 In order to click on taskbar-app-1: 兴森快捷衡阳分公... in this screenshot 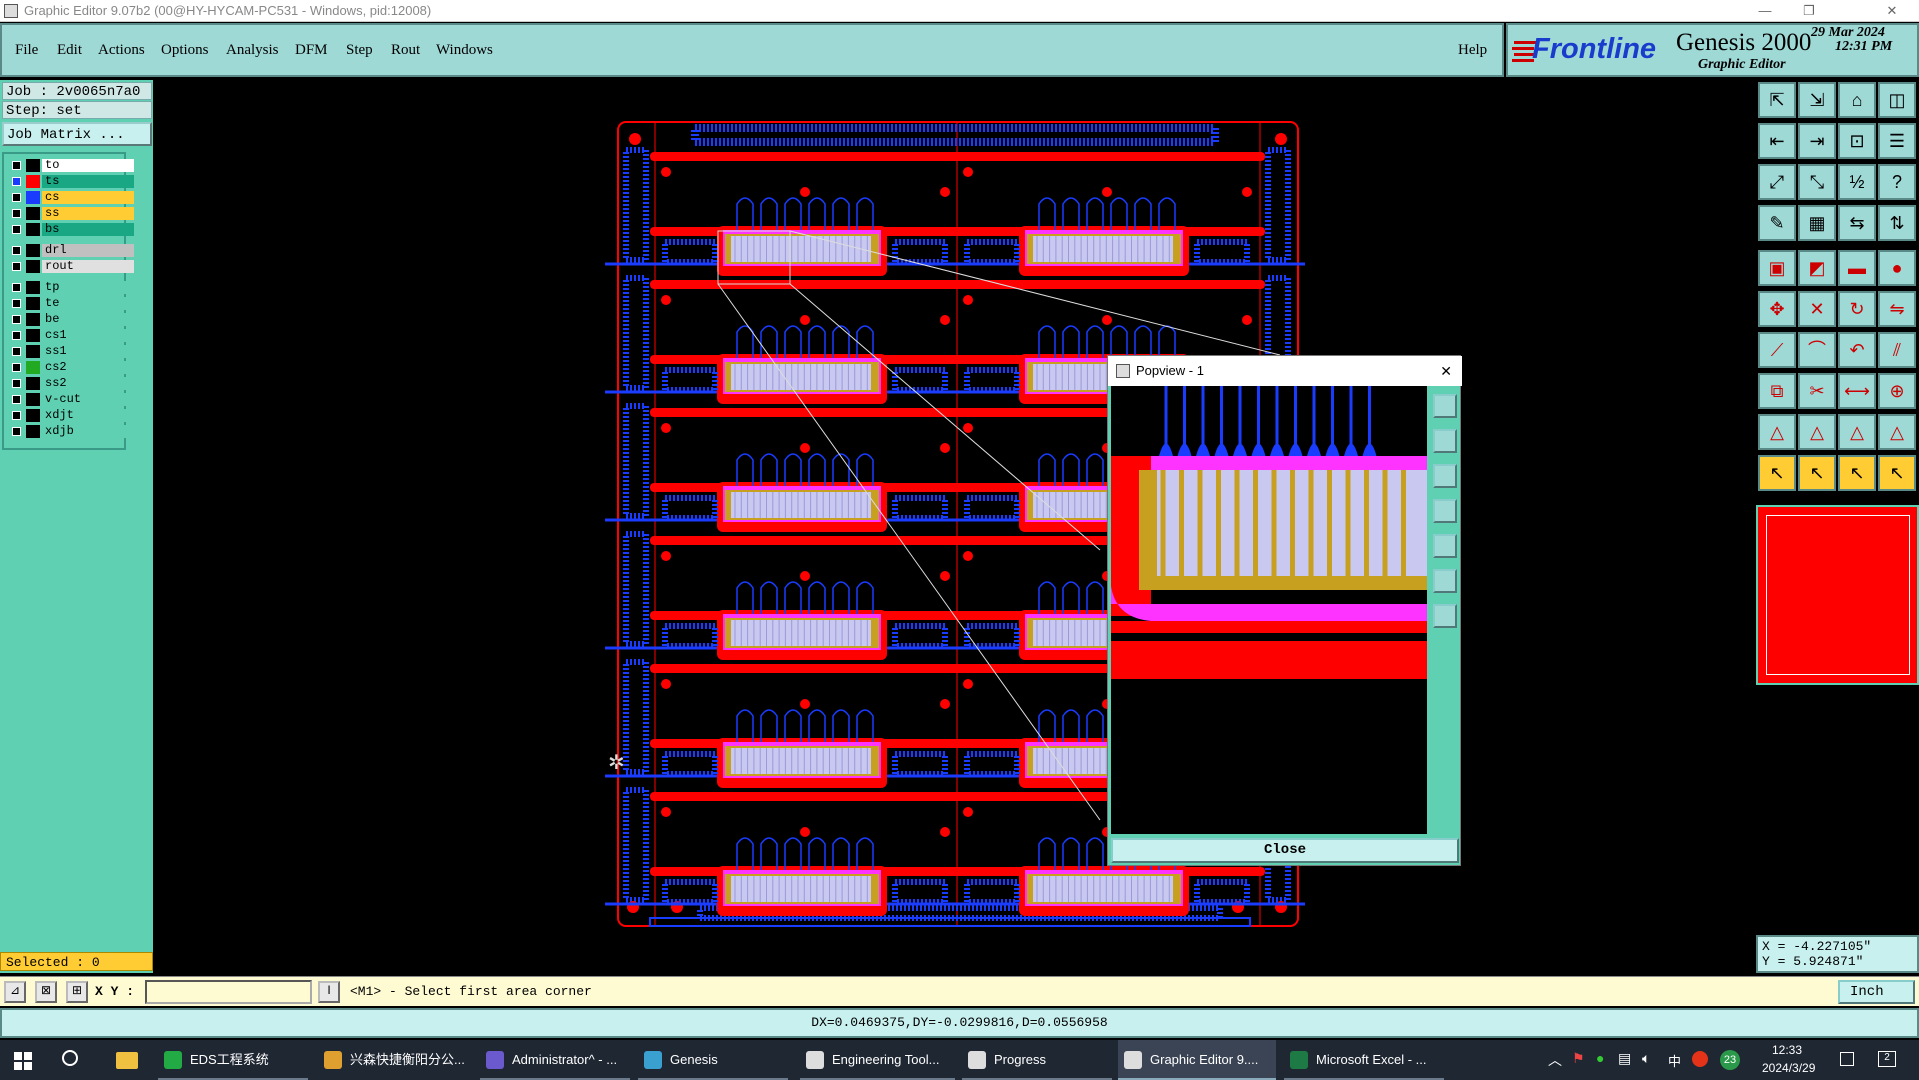, I will do `click(395, 1060)`.